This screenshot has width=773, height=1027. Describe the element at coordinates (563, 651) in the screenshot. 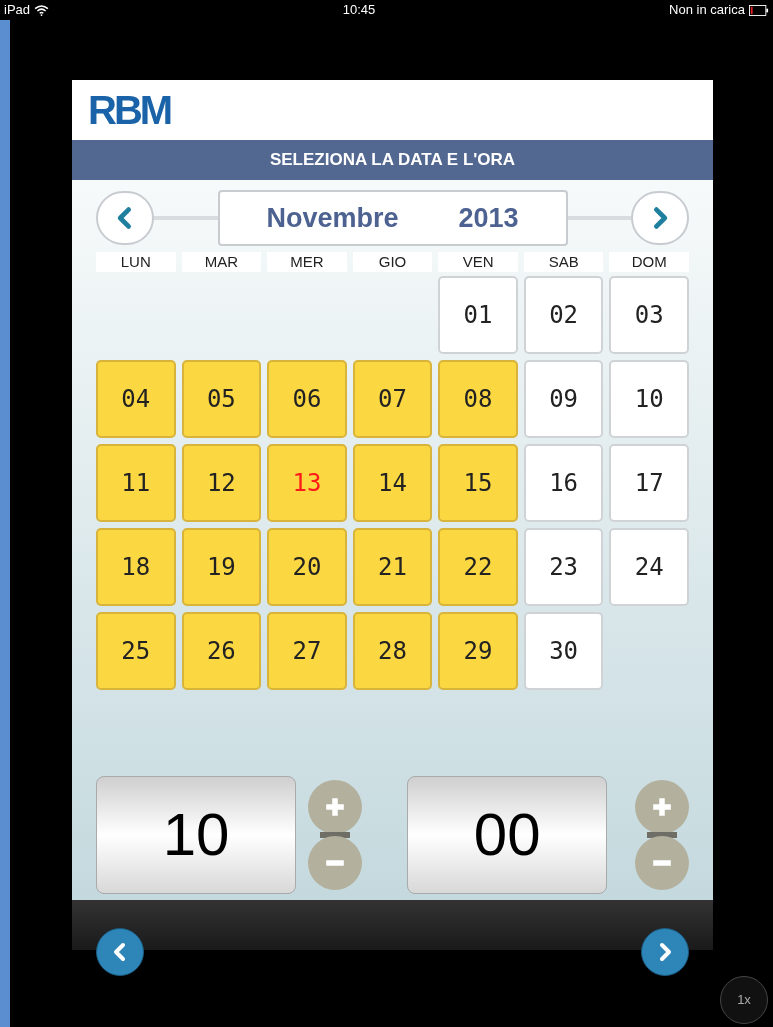

I see `day-cell: 30` at that location.